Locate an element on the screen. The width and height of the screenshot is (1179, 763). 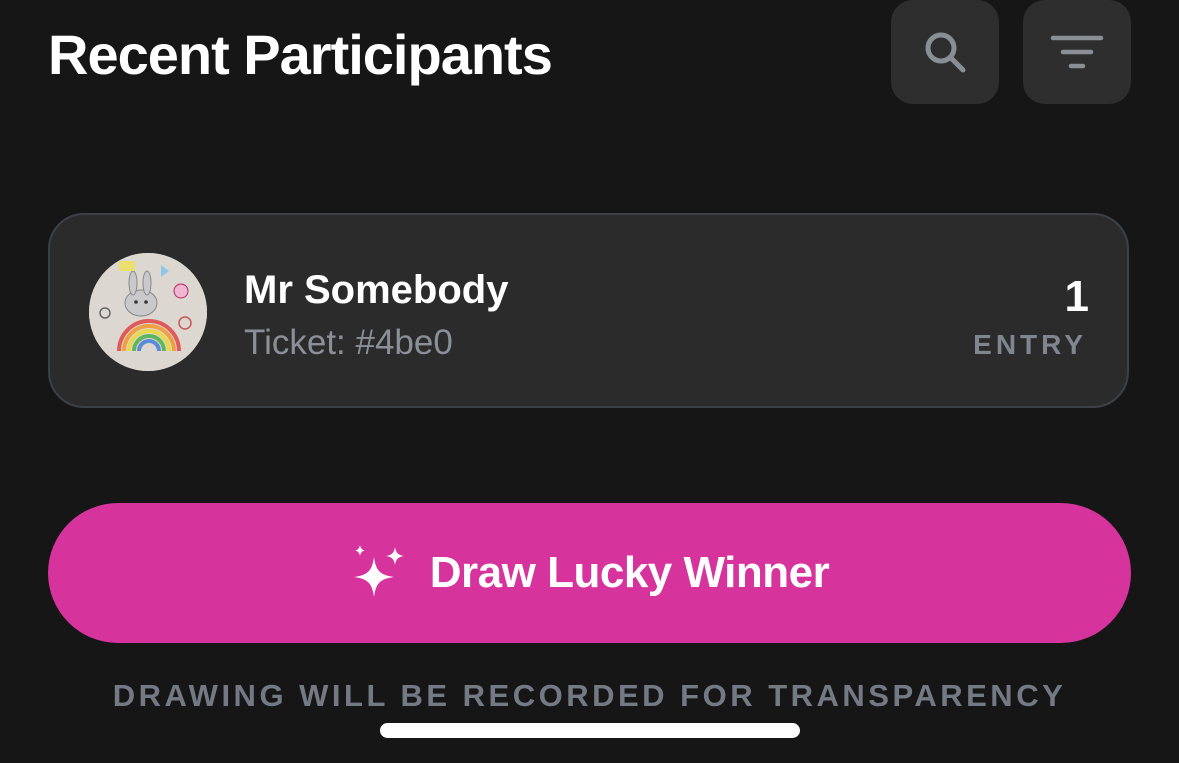
filter-button is located at coordinates (1077, 52).